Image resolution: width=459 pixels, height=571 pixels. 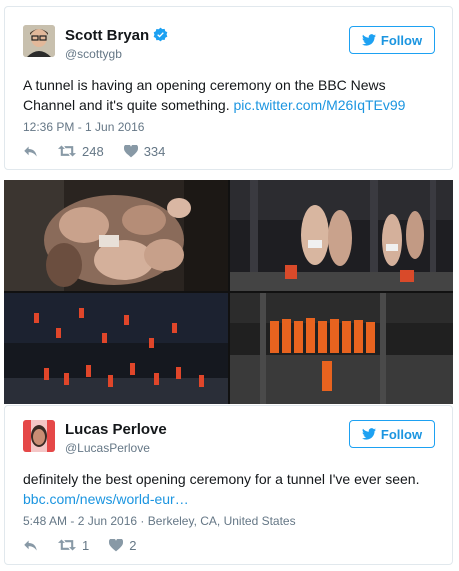 What do you see at coordinates (83, 127) in the screenshot?
I see `timestamp: 12:36 PM - 1 Jun 2016` at bounding box center [83, 127].